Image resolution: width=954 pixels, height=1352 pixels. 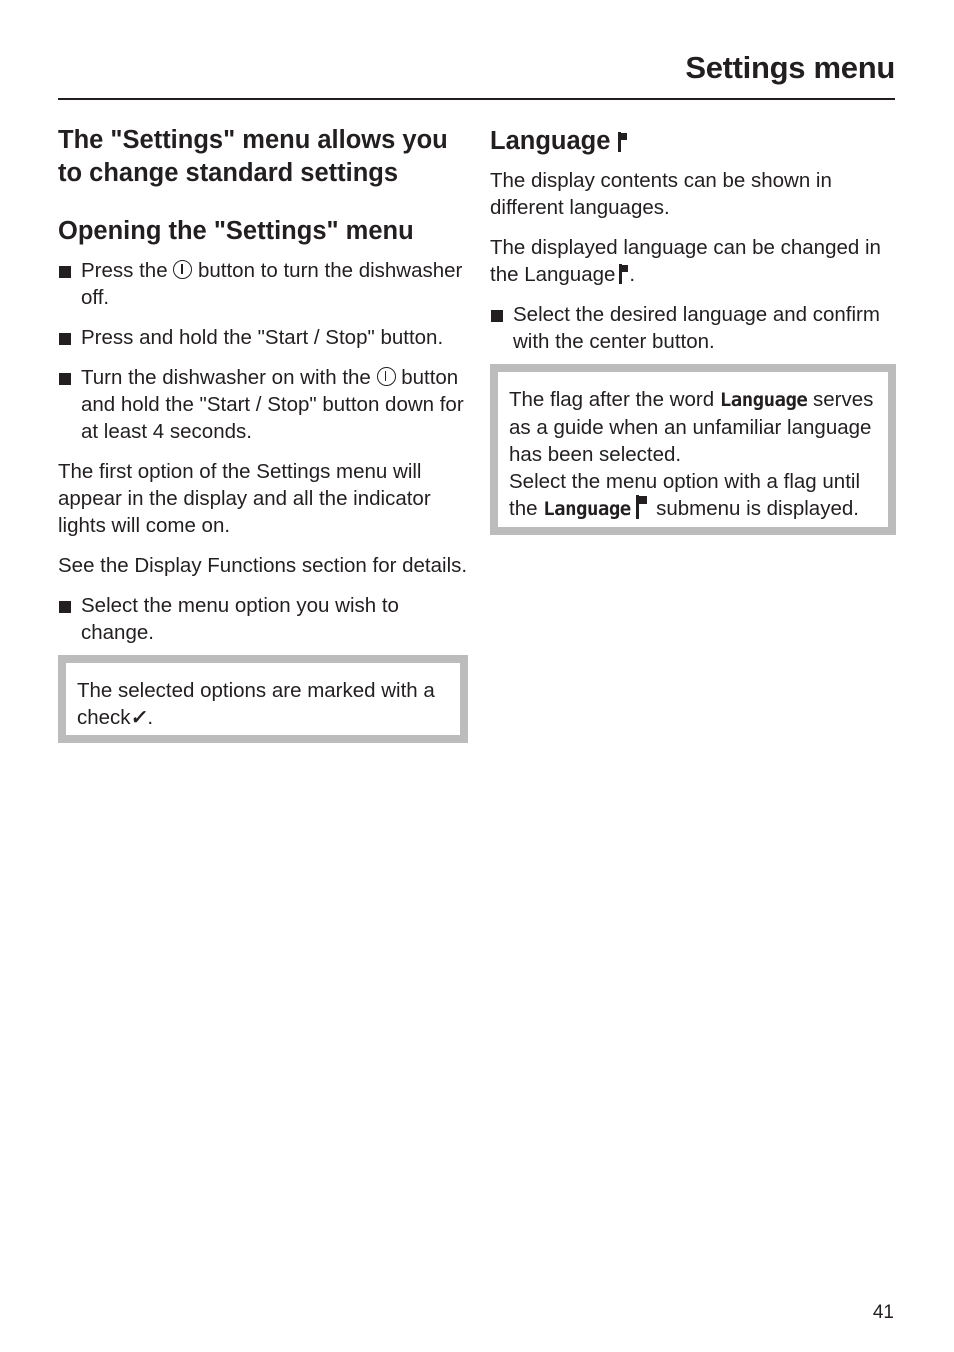 I want to click on page-title: Settings menu, so click(x=790, y=67).